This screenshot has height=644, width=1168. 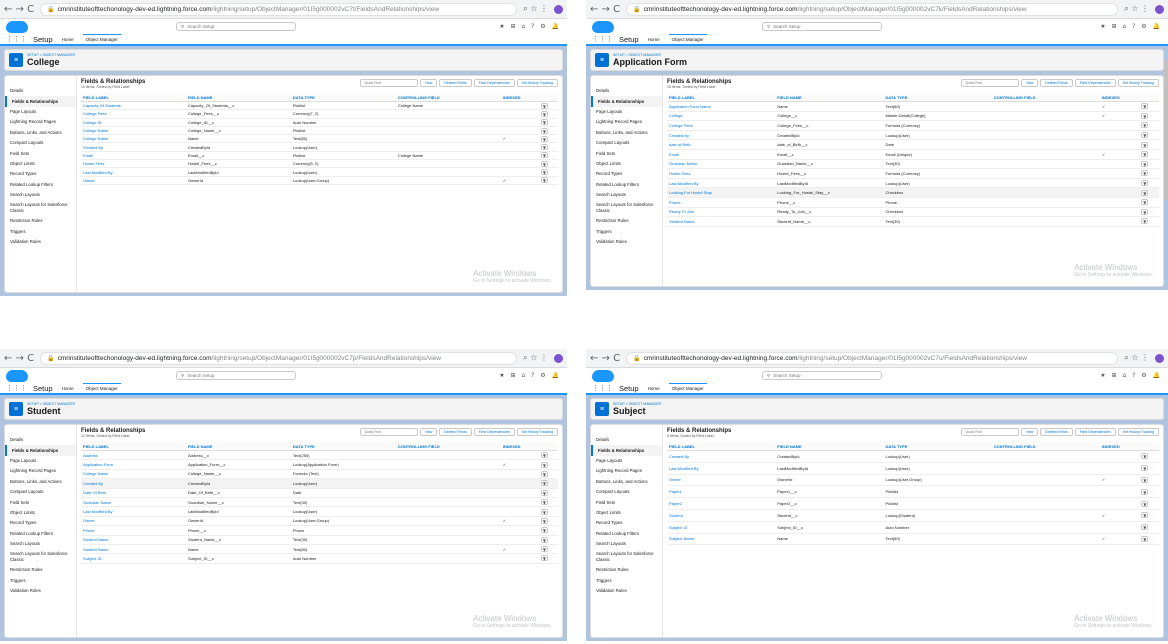 I want to click on tab-object-manager: Object Manager, so click(x=101, y=39).